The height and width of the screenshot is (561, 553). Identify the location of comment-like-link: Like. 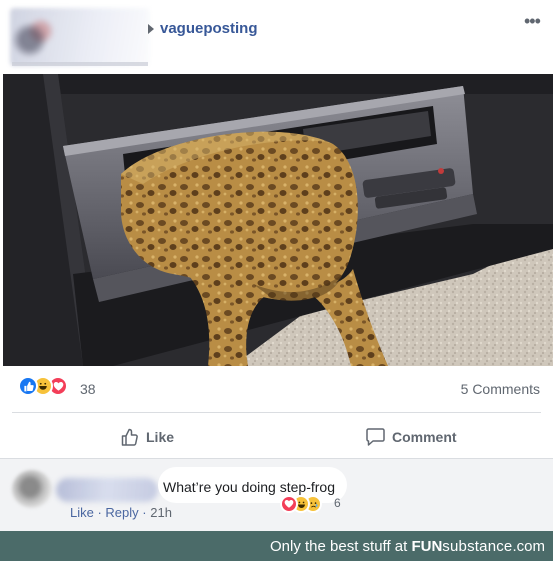
(82, 512).